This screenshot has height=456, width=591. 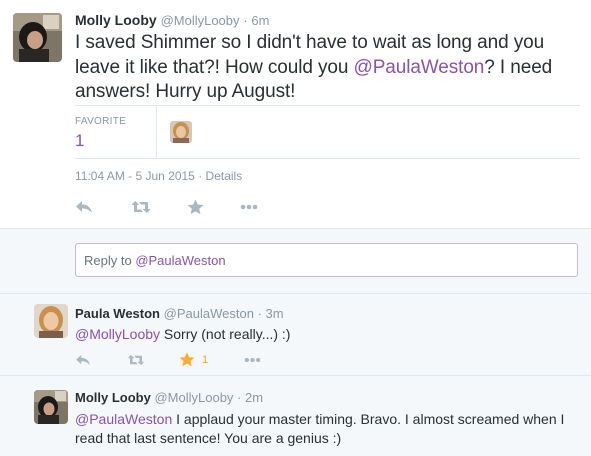 I want to click on reply-input: Reply to @PaulaWeston, so click(x=326, y=260).